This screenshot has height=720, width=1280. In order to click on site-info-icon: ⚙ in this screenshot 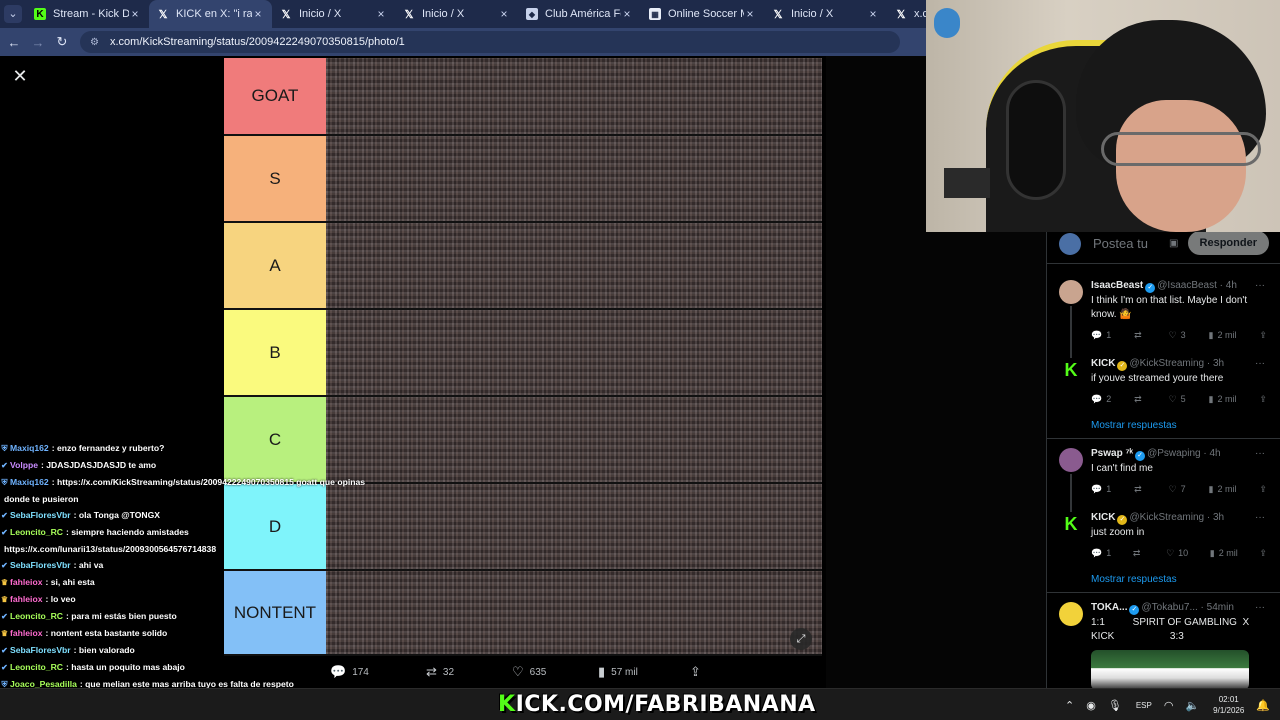, I will do `click(96, 42)`.